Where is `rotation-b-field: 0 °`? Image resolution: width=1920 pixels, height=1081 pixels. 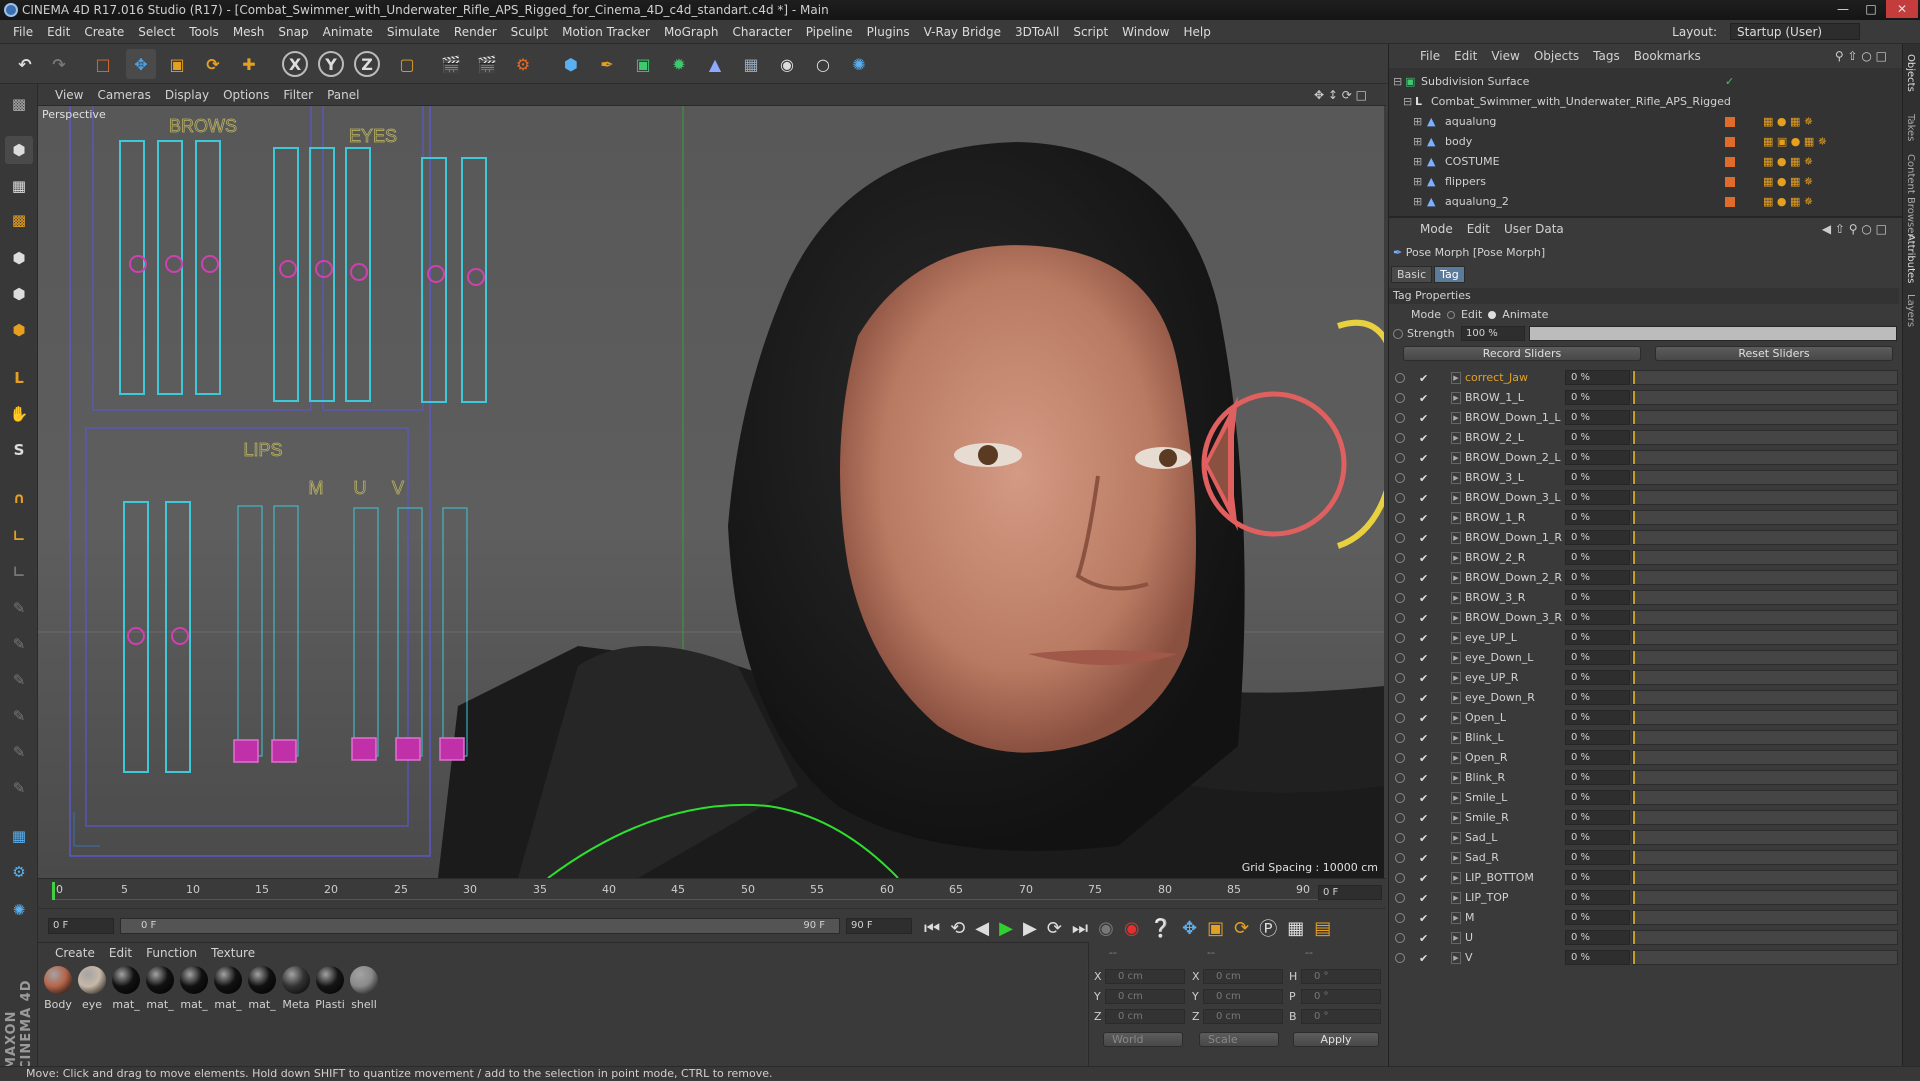 rotation-b-field: 0 ° is located at coordinates (1341, 1016).